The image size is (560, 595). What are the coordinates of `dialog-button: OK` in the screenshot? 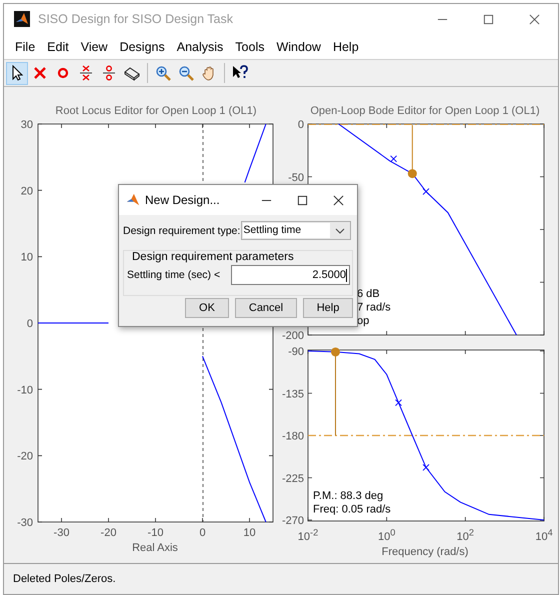 It's located at (207, 308).